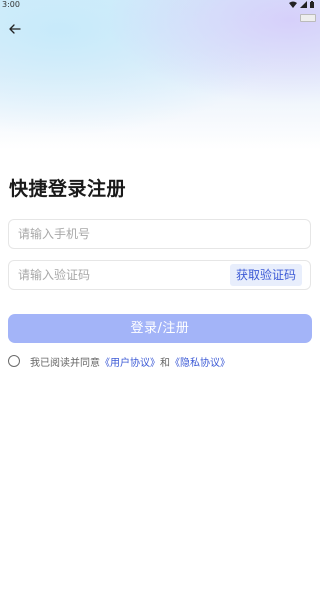 The width and height of the screenshot is (320, 600). I want to click on signal-icon, so click(303, 5).